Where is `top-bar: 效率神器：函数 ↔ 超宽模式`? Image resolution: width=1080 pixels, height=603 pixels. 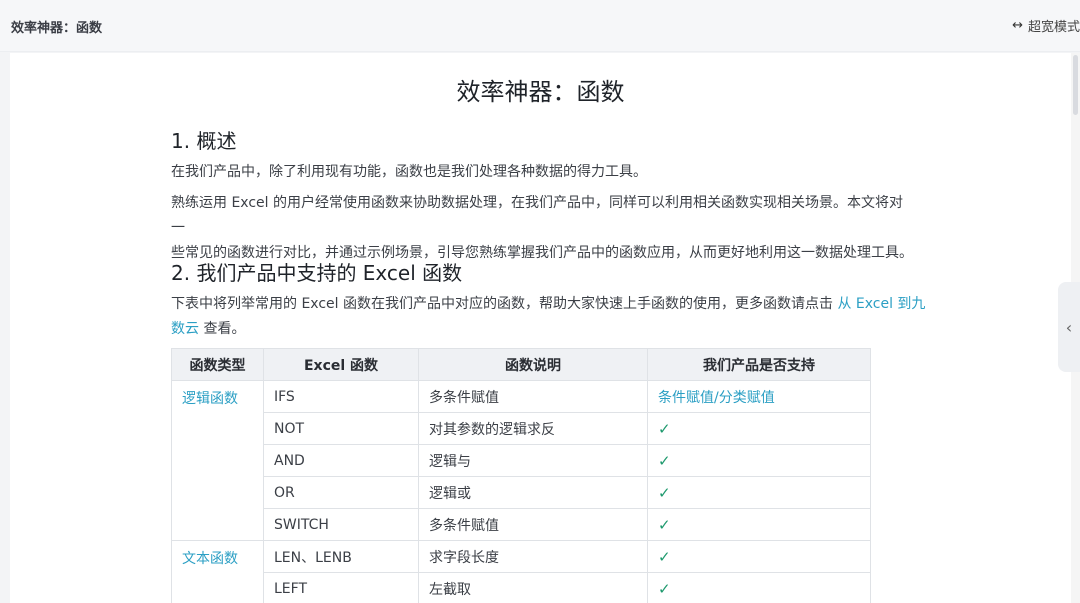
top-bar: 效率神器：函数 ↔ 超宽模式 is located at coordinates (540, 26).